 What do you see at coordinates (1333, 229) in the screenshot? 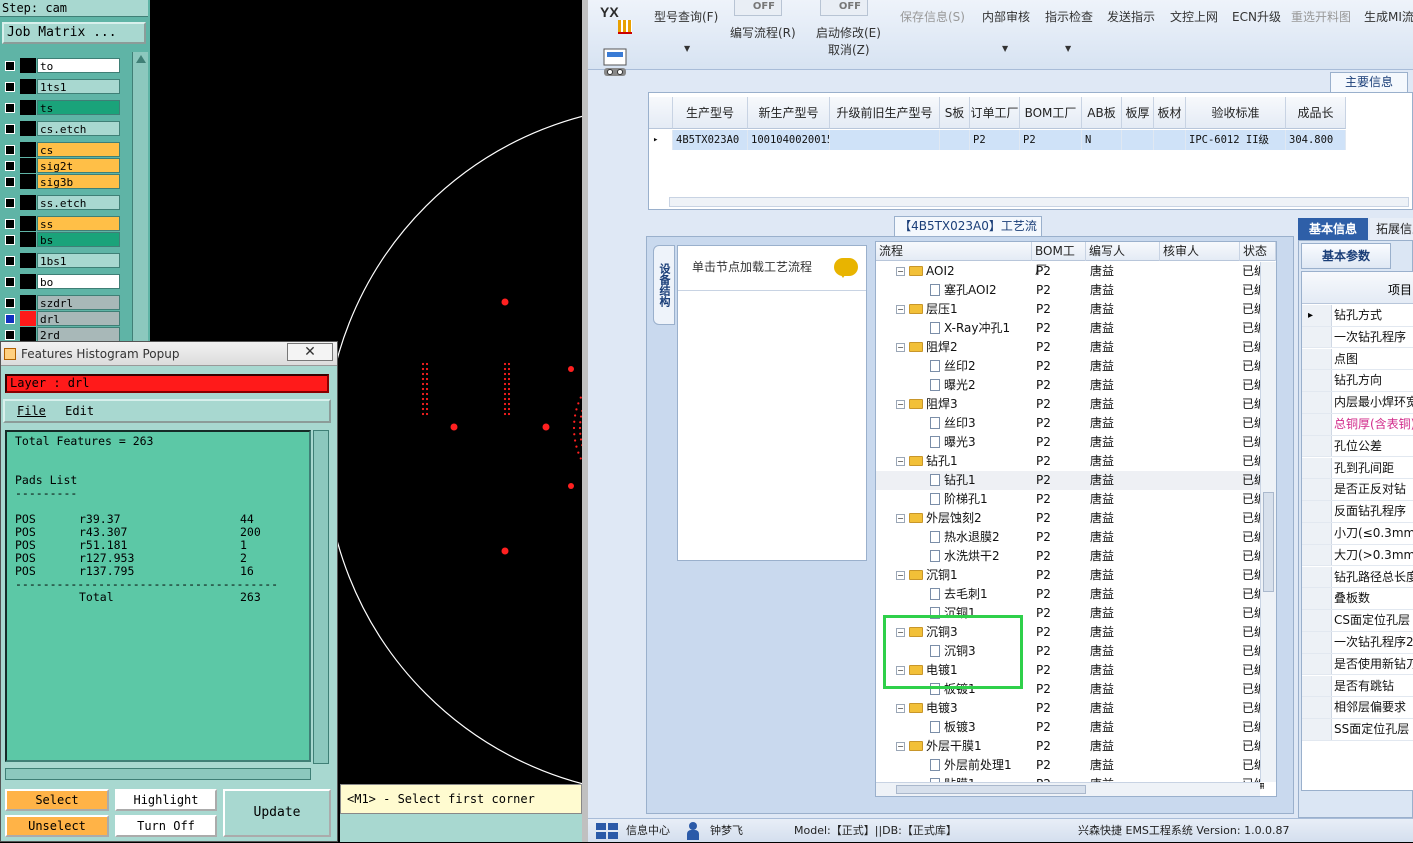
I see `tab-basic-info: 基本信息` at bounding box center [1333, 229].